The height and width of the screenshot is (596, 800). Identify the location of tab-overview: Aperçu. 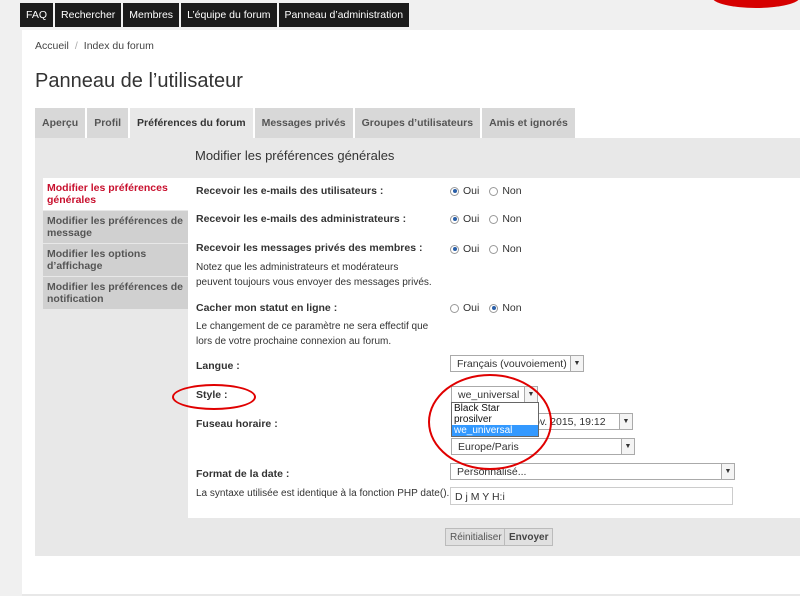
(60, 123).